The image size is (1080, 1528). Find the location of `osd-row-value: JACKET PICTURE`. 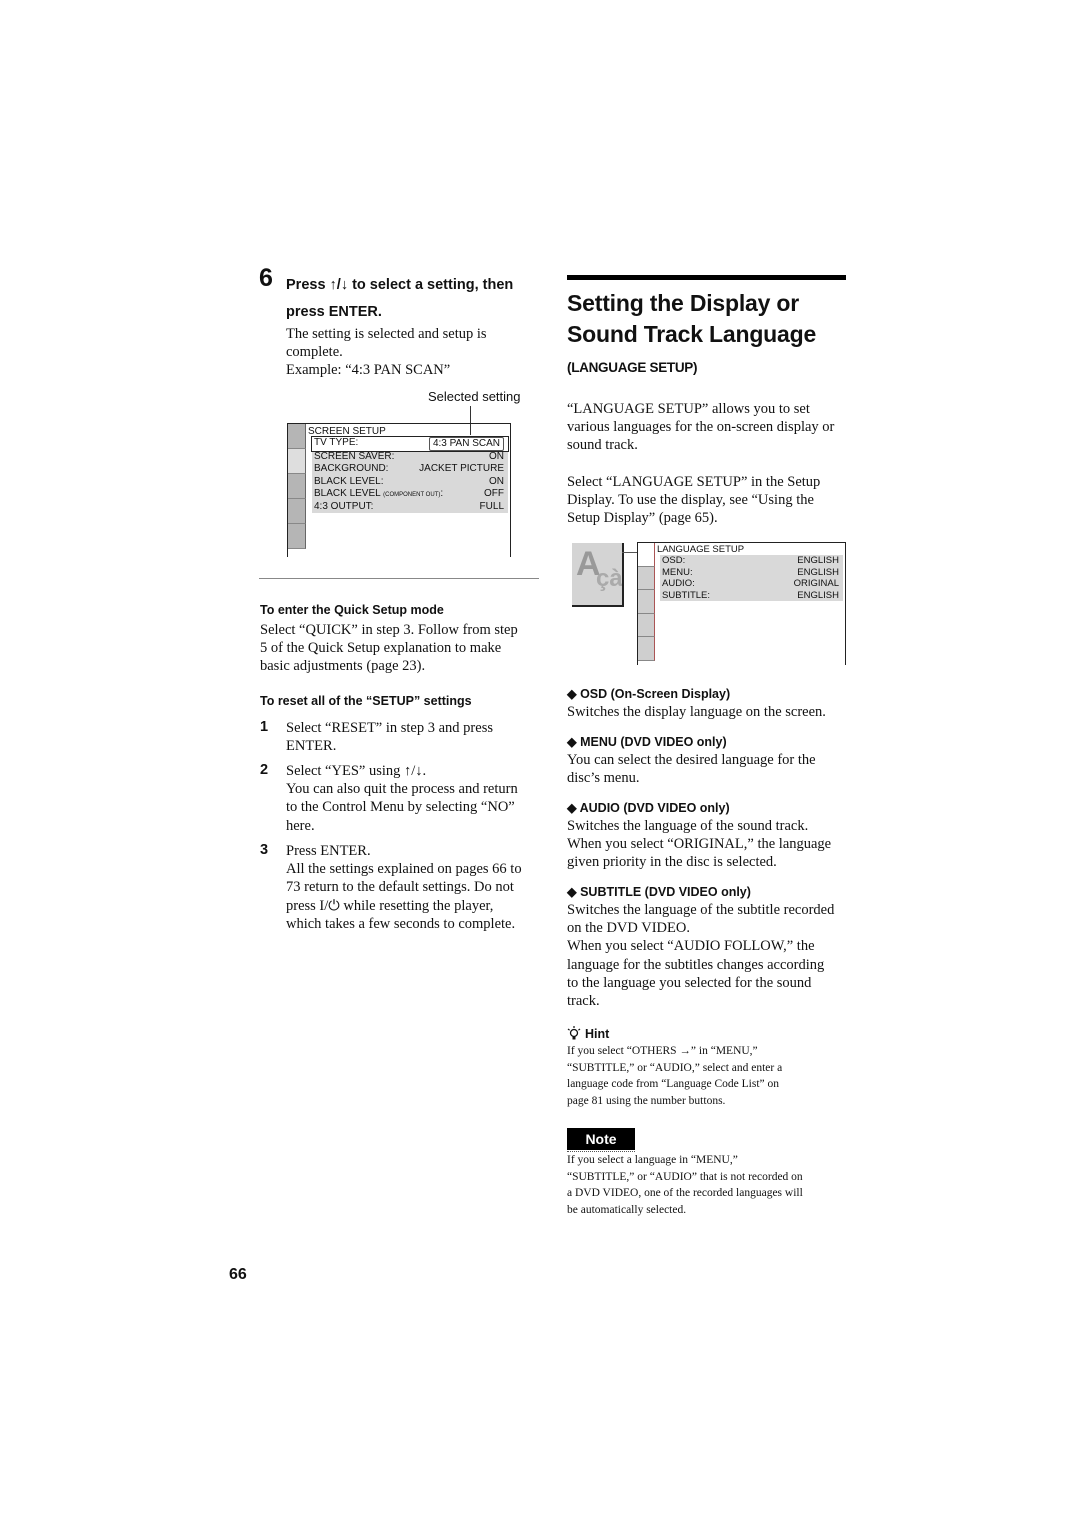

osd-row-value: JACKET PICTURE is located at coordinates (461, 469).